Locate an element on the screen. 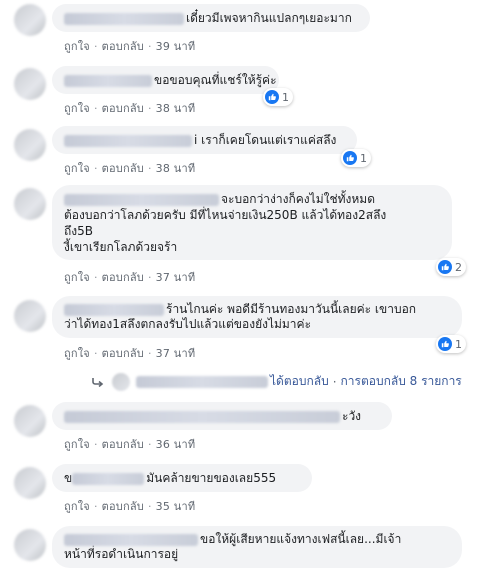 The width and height of the screenshot is (490, 573). comment-text: ะวัง is located at coordinates (352, 416).